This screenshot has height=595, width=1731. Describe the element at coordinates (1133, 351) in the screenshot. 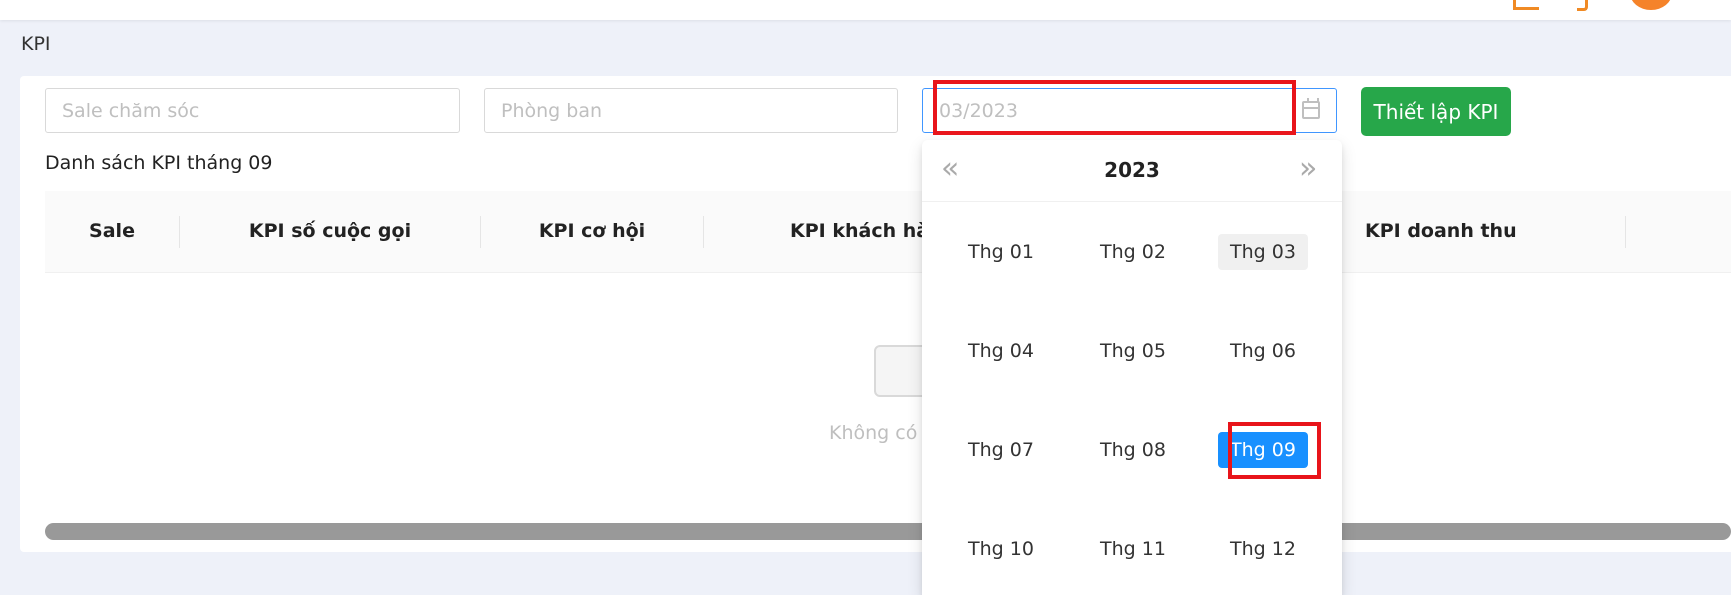

I see `month-cell: Thg 05` at that location.